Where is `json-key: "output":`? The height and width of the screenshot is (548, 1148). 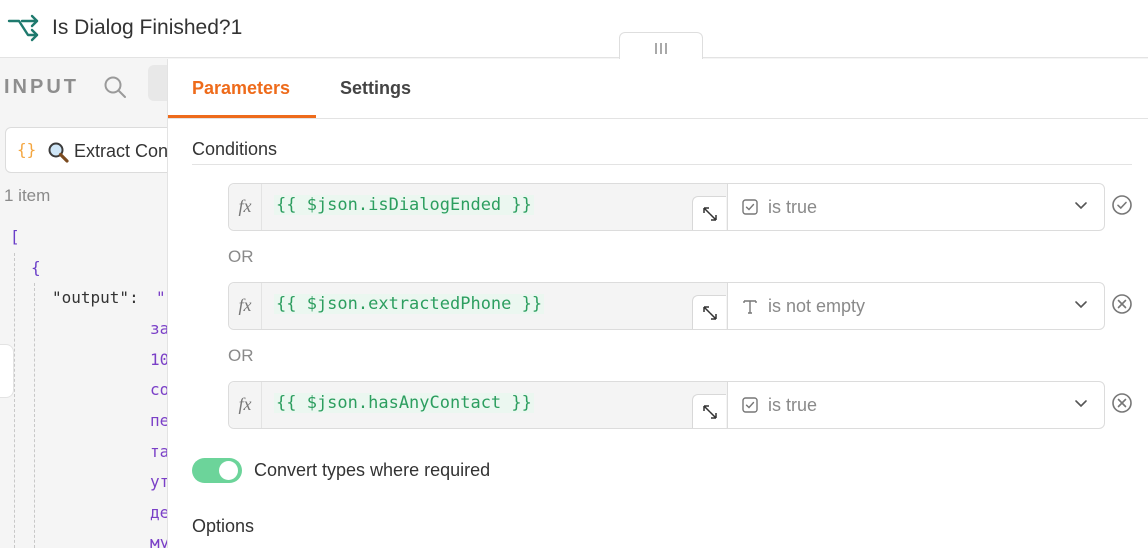
json-key: "output": is located at coordinates (95, 297).